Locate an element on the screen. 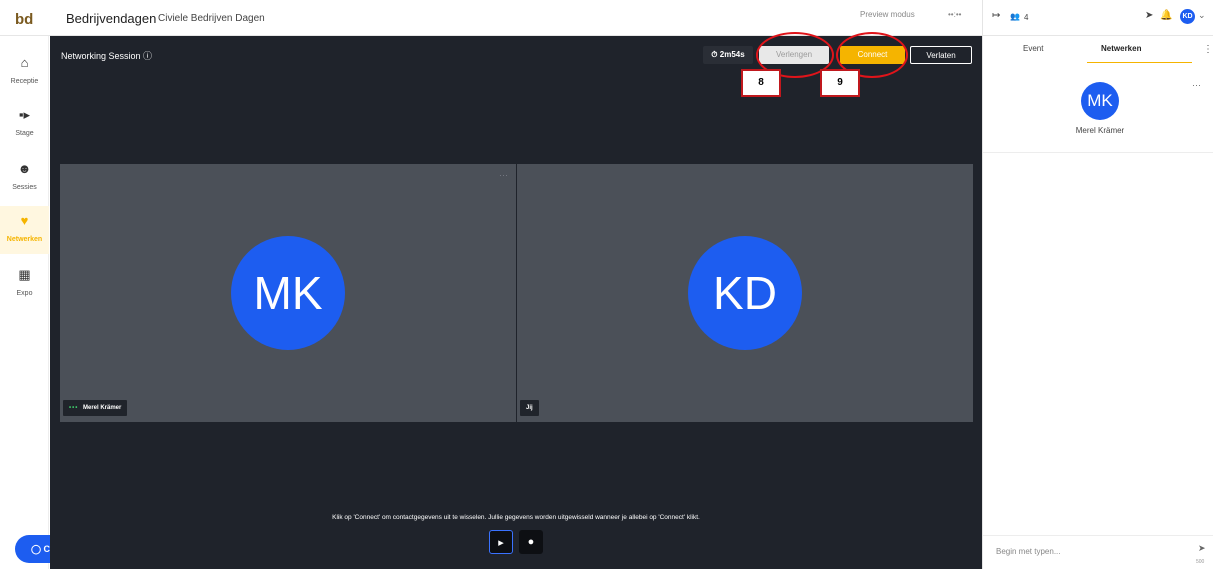 This screenshot has width=1213, height=569. participant-avatar: KD is located at coordinates (745, 293).